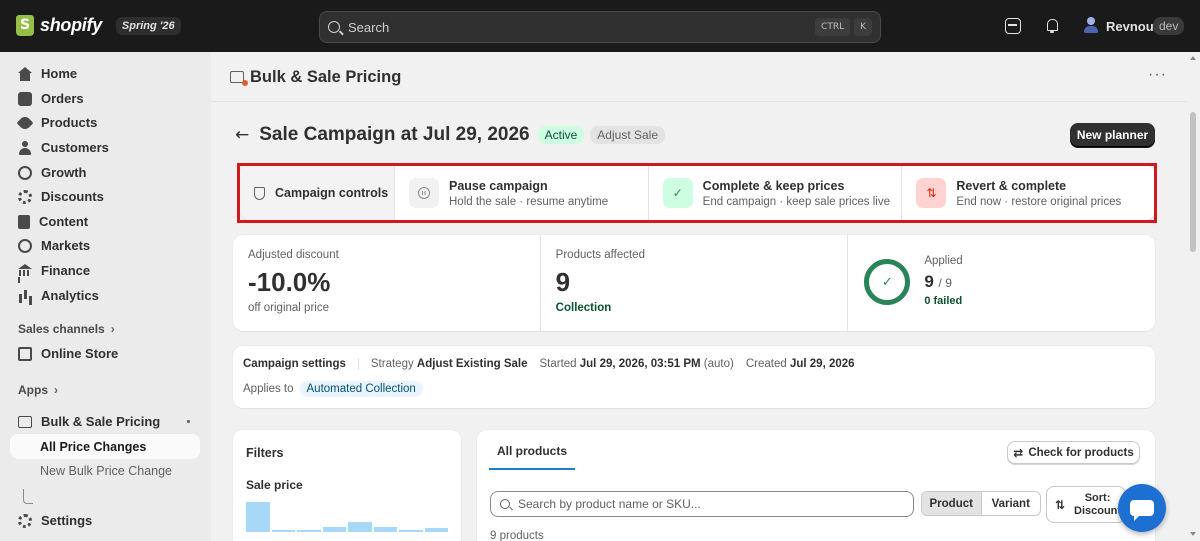 This screenshot has width=1200, height=541. What do you see at coordinates (361, 389) in the screenshot?
I see `collection-badge: Automated Collection` at bounding box center [361, 389].